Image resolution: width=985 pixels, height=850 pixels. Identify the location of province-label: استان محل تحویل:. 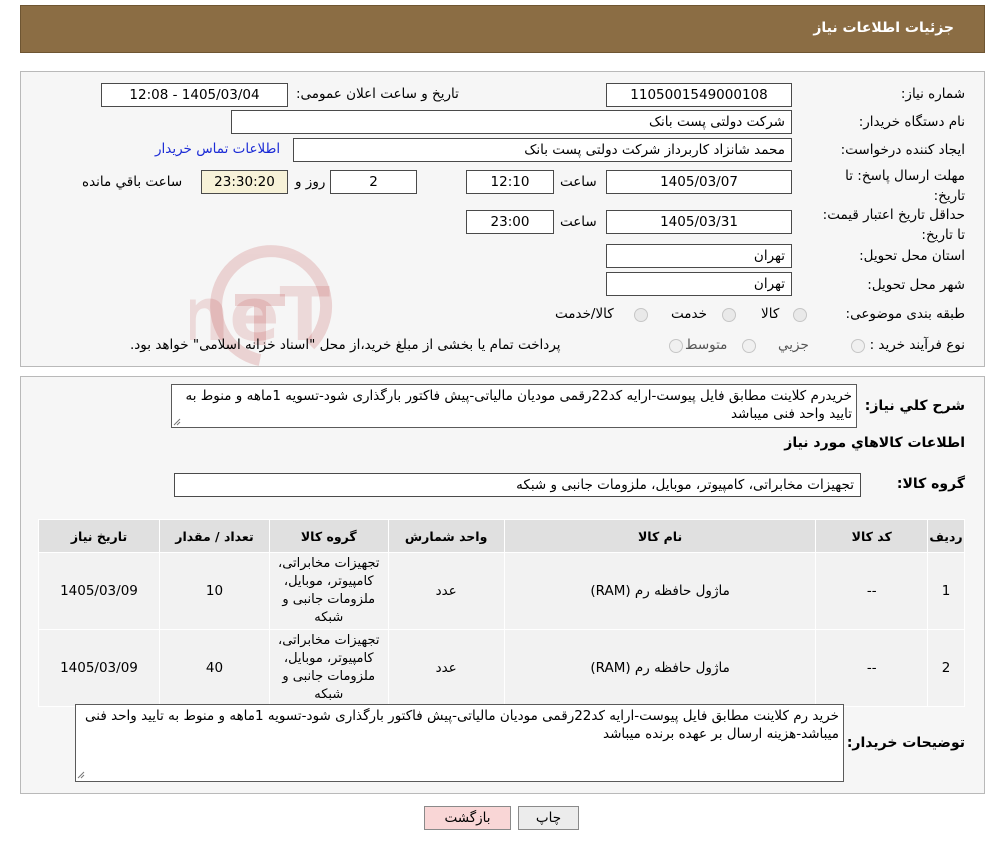
(912, 256).